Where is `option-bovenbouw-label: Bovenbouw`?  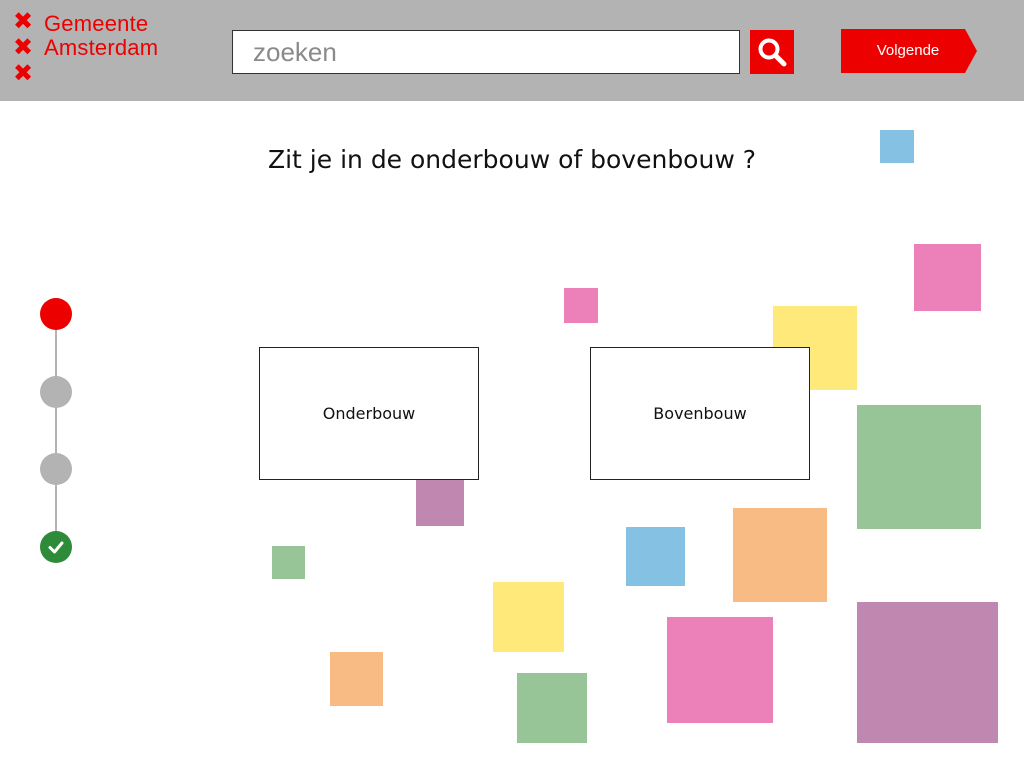
option-bovenbouw-label: Bovenbouw is located at coordinates (700, 413).